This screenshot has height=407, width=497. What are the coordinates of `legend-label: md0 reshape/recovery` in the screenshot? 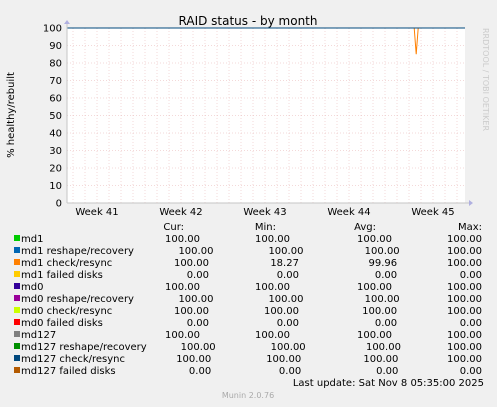 It's located at (77, 299).